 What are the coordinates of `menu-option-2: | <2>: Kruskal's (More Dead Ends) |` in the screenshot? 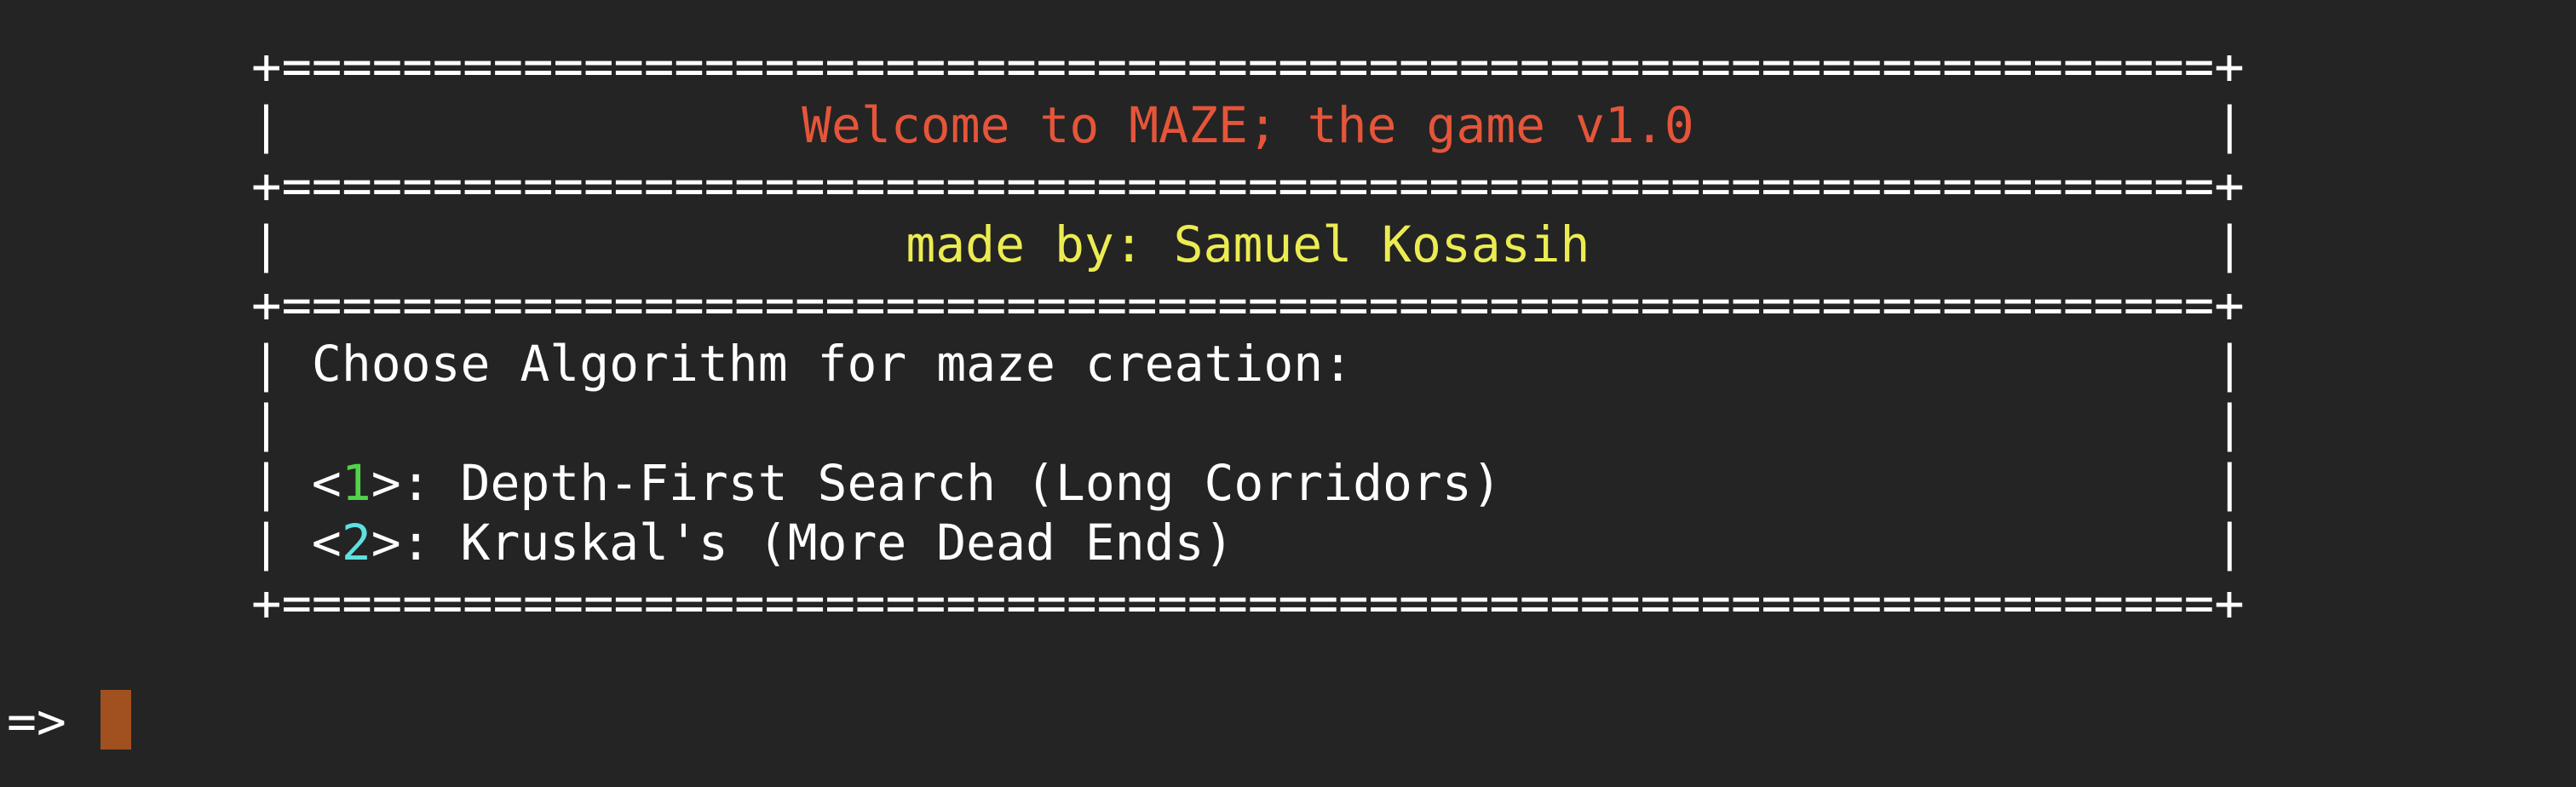 It's located at (1248, 542).